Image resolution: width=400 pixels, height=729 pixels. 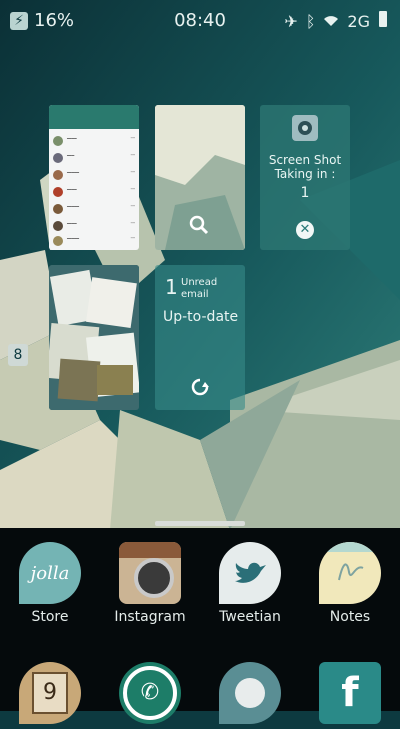 What do you see at coordinates (171, 287) in the screenshot?
I see `unread-count: 1` at bounding box center [171, 287].